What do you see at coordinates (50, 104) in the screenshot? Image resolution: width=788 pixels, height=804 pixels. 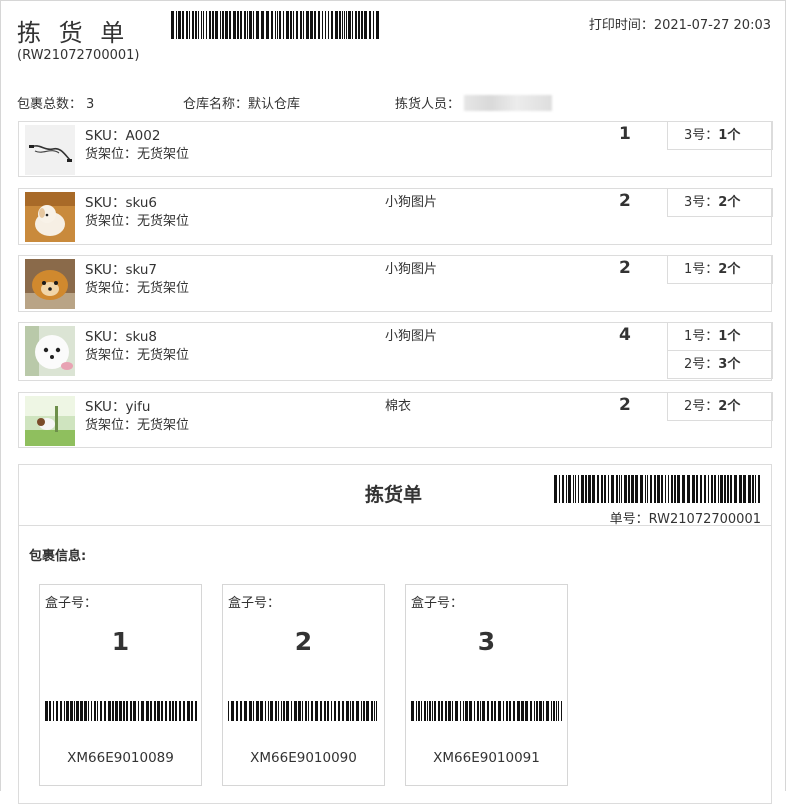 I see `package-total-label: 包裹总数：` at bounding box center [50, 104].